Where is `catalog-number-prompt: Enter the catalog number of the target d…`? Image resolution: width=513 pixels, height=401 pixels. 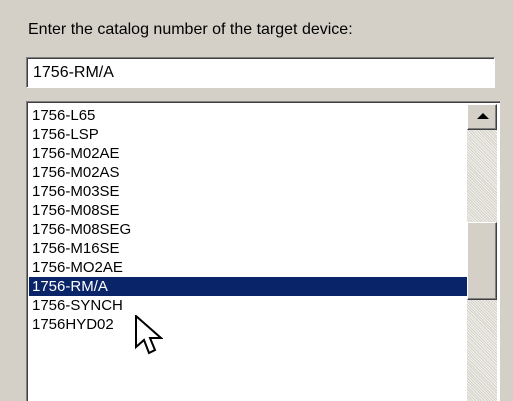 catalog-number-prompt: Enter the catalog number of the target d… is located at coordinates (190, 29).